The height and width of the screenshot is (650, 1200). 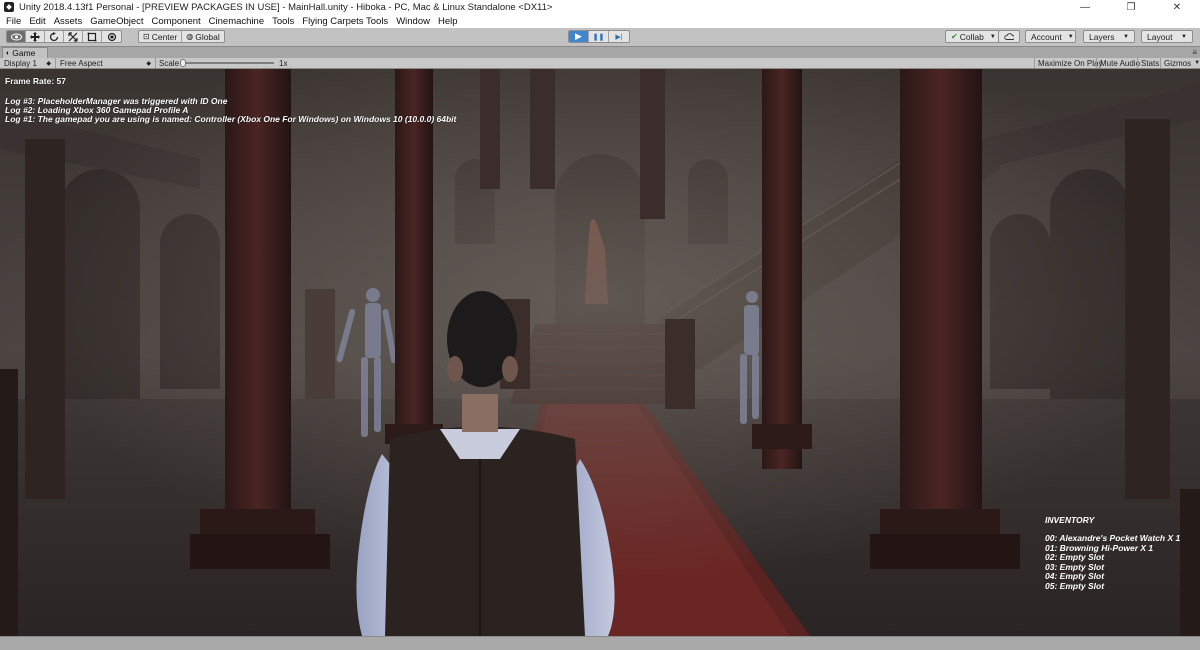 I want to click on maximize-button: ❐, so click(x=1131, y=7).